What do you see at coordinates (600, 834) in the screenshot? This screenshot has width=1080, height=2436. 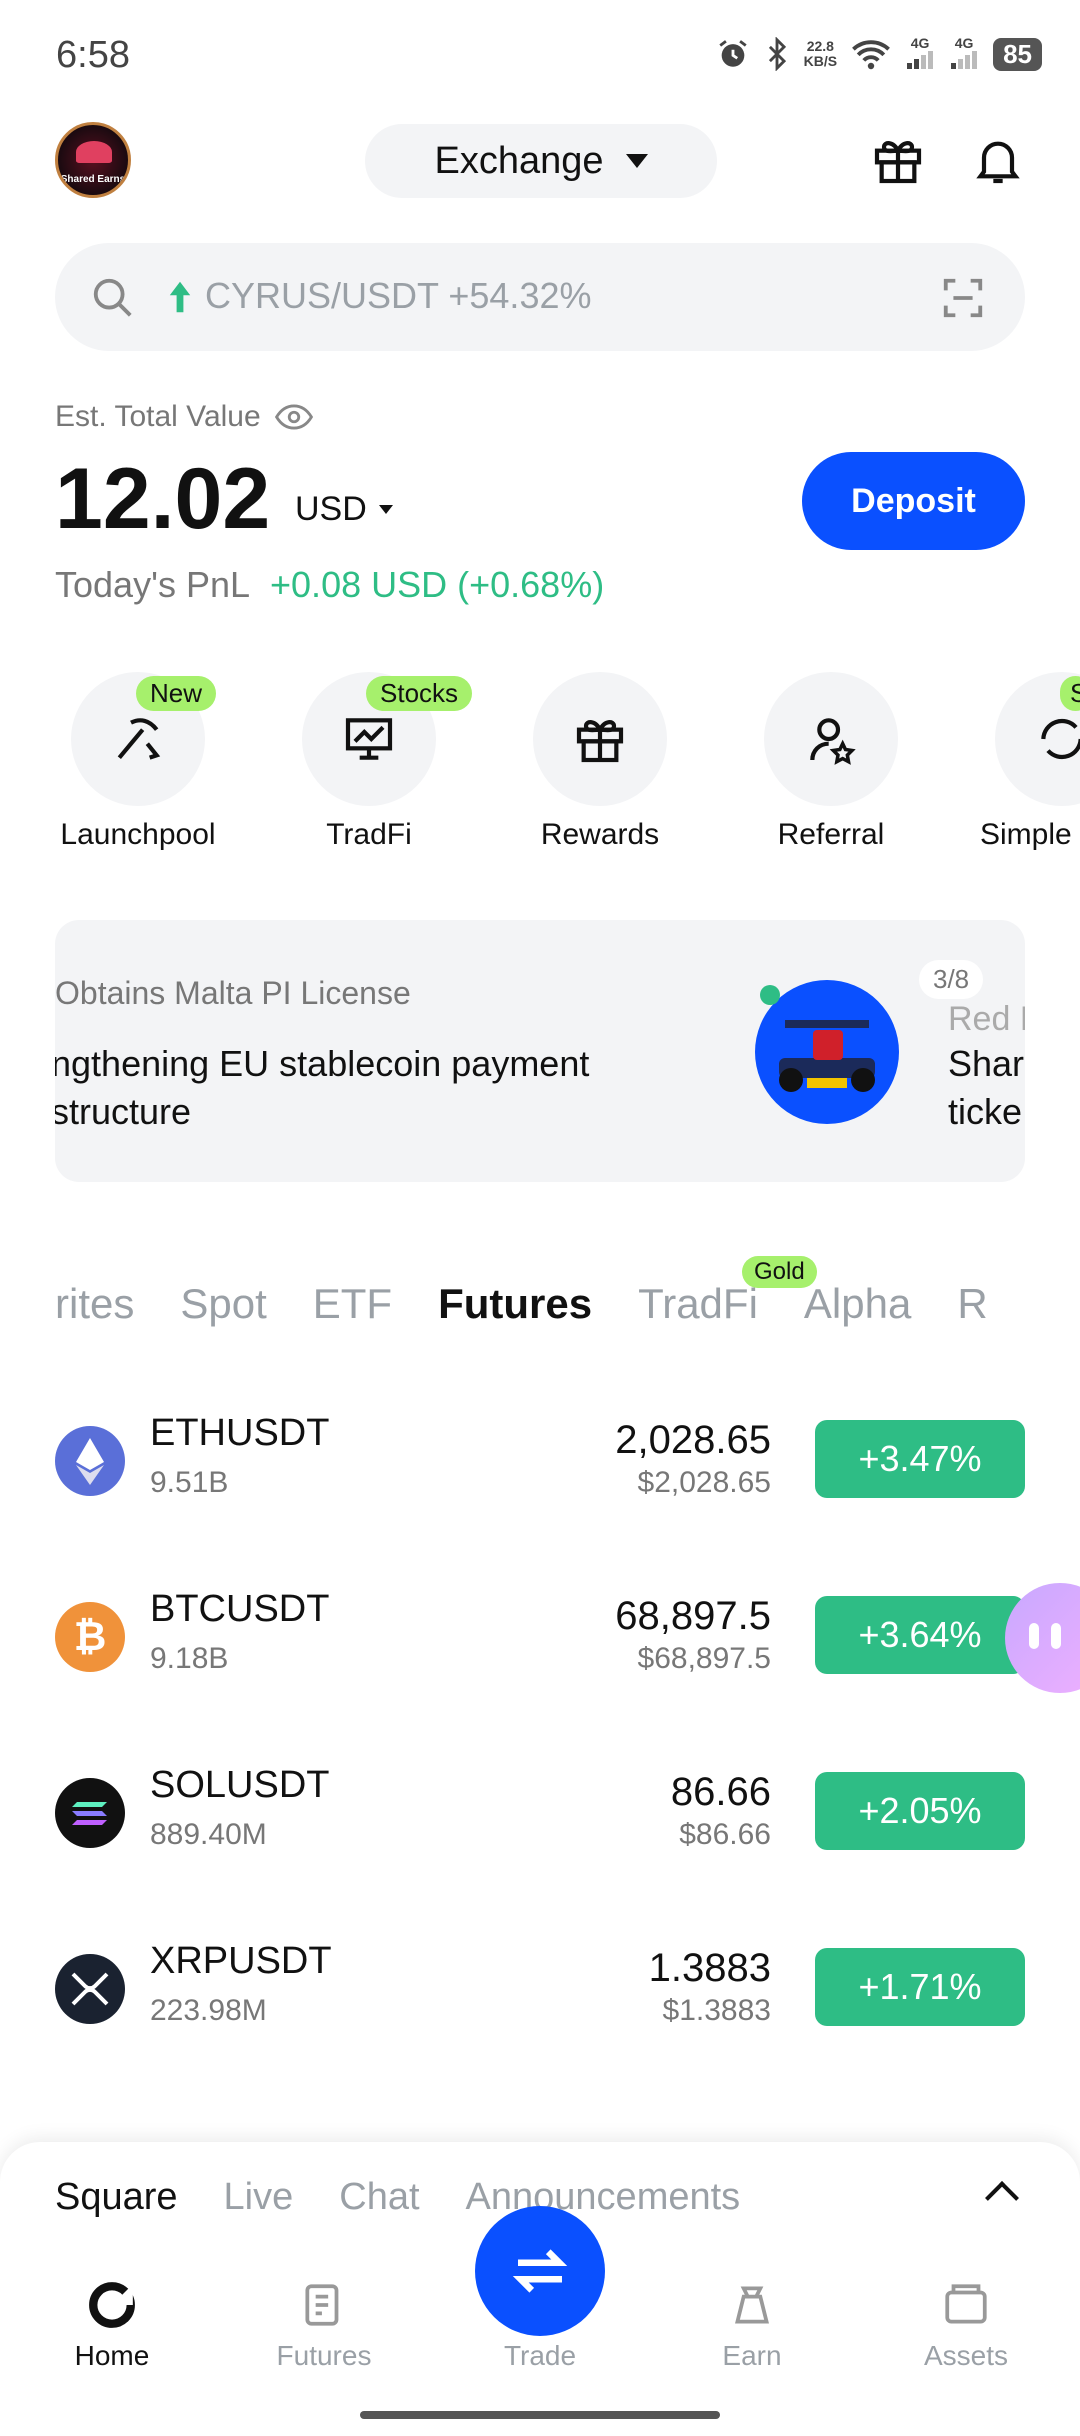 I see `shortcut-label-rewards: Rewards` at bounding box center [600, 834].